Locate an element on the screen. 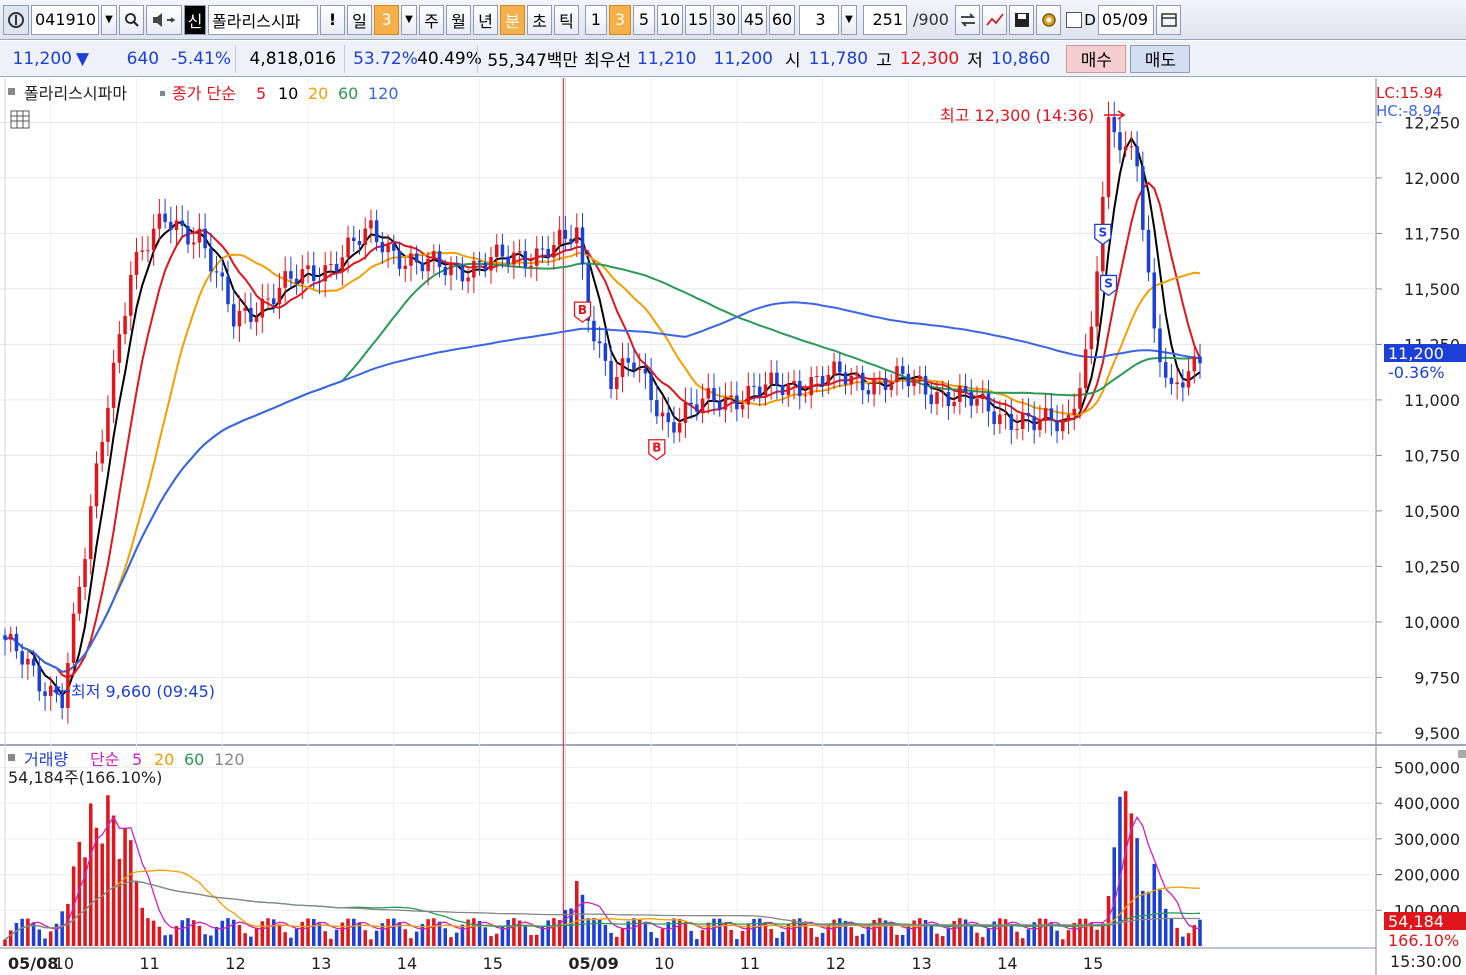  date-input: 05/09 is located at coordinates (1126, 19).